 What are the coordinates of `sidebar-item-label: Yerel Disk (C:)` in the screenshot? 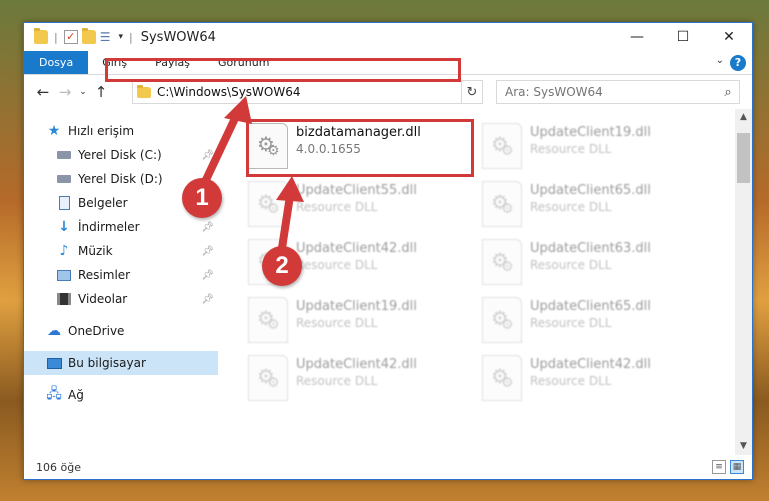 It's located at (120, 155).